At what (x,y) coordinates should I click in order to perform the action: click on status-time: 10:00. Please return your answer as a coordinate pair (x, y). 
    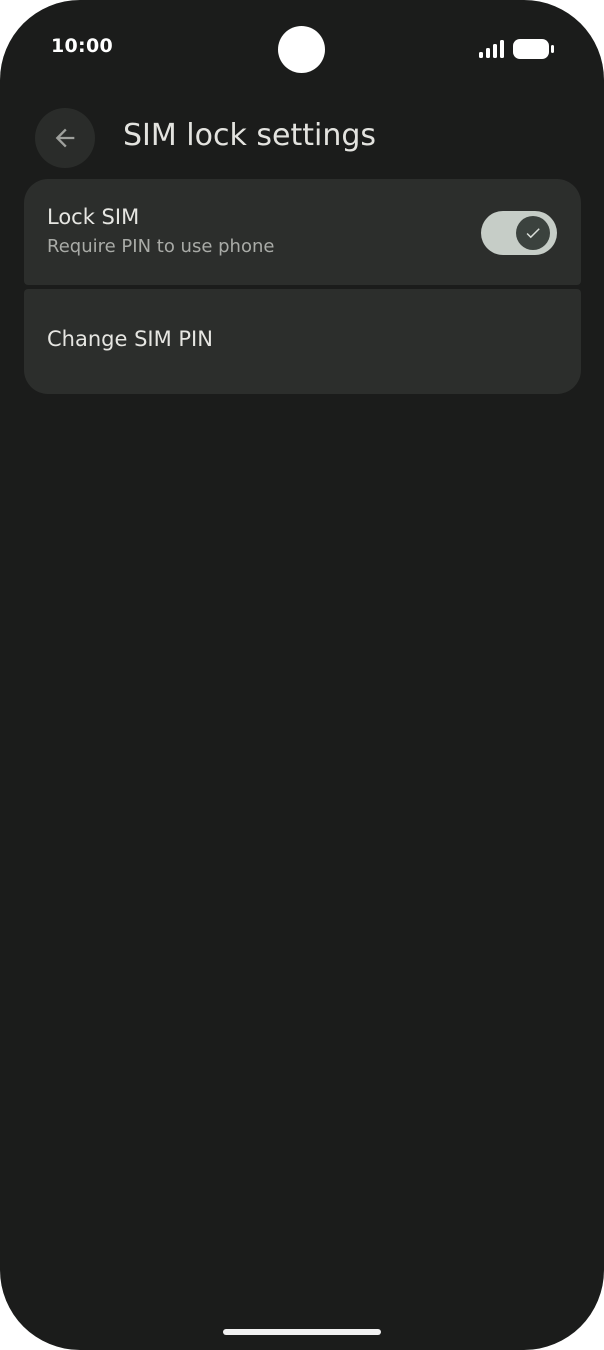
    Looking at the image, I should click on (82, 46).